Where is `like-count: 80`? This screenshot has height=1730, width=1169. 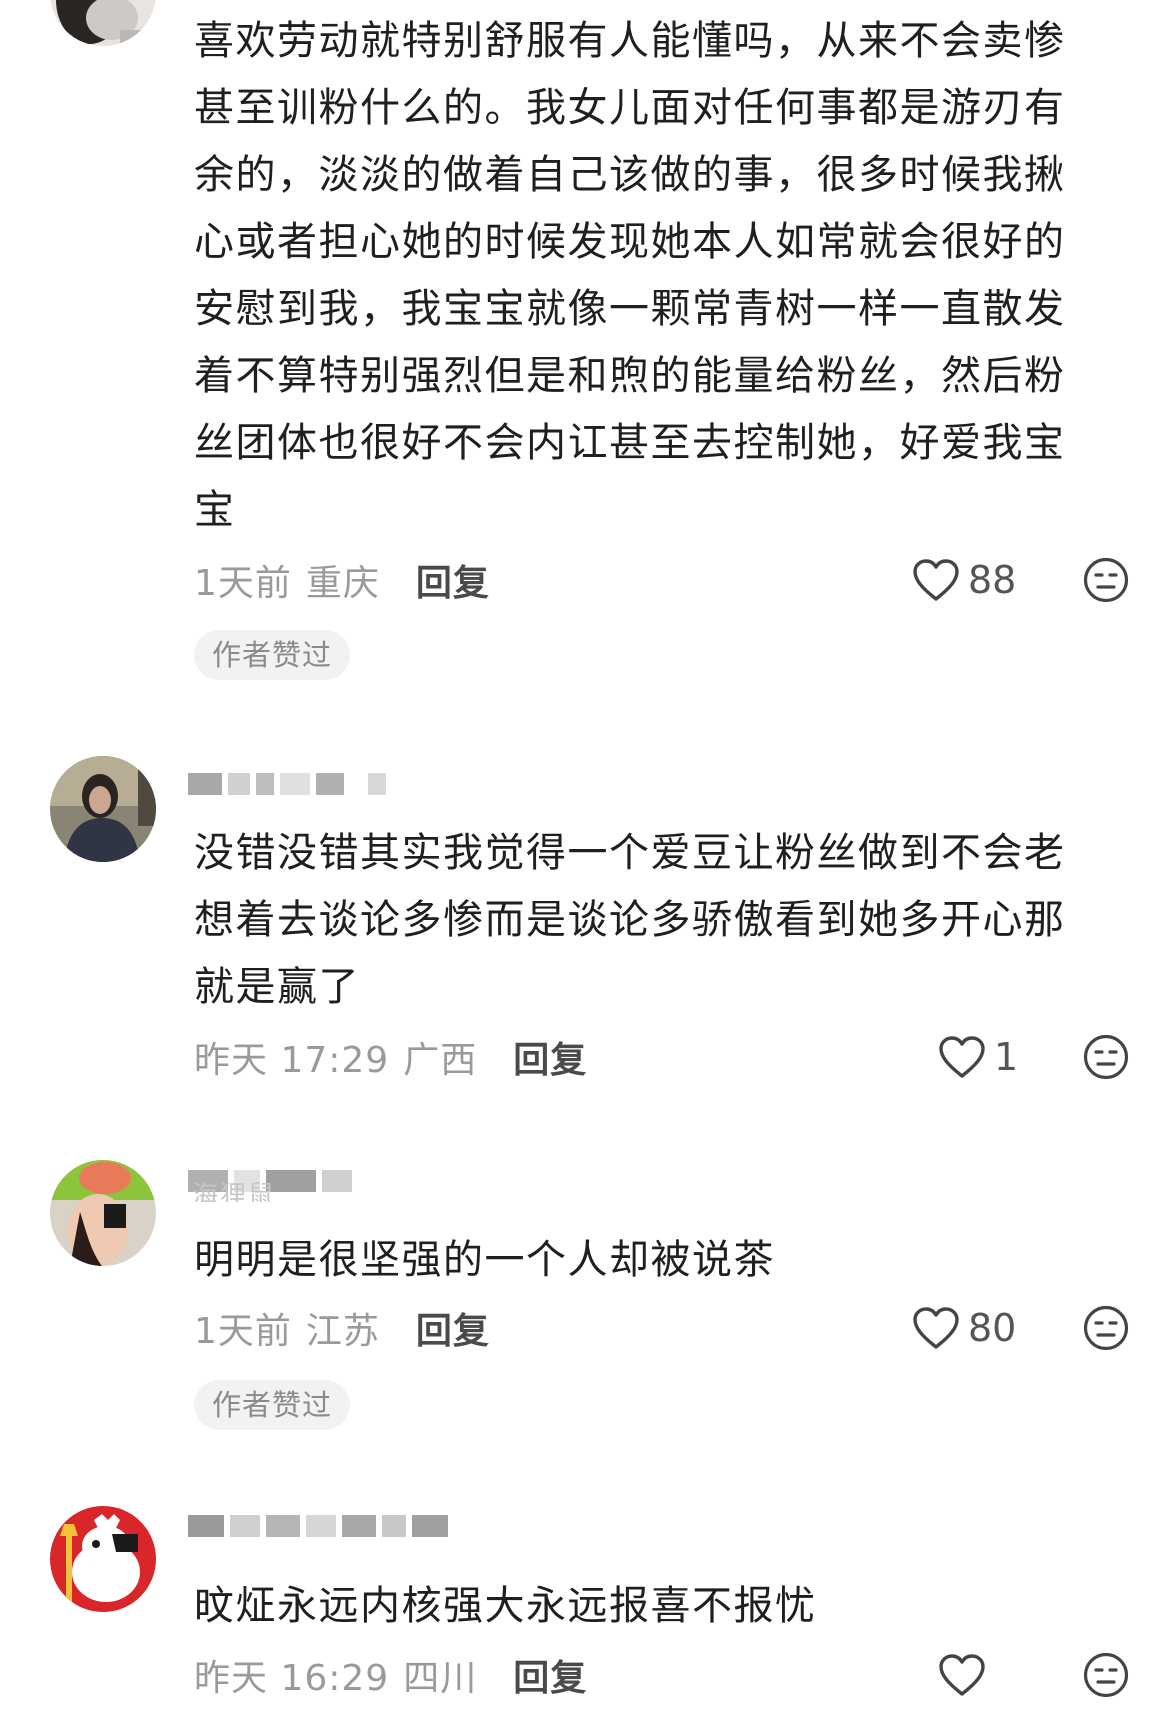
like-count: 80 is located at coordinates (992, 1328).